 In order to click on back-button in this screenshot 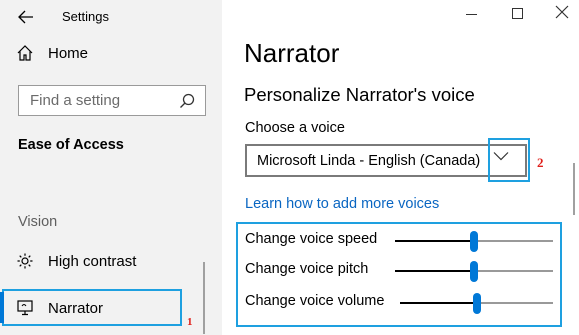, I will do `click(26, 17)`.